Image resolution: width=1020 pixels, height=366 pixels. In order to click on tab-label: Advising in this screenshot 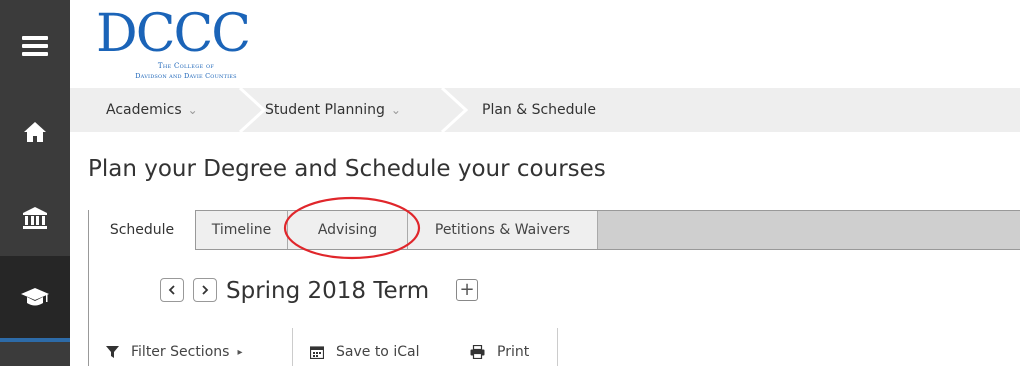, I will do `click(347, 230)`.